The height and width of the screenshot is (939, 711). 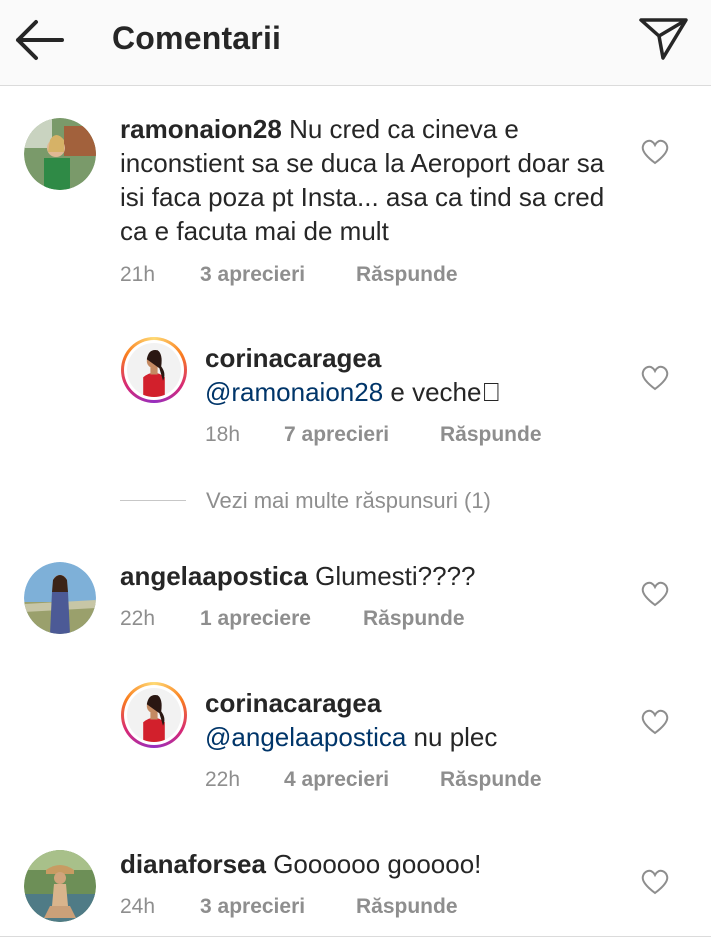 What do you see at coordinates (336, 780) in the screenshot?
I see `likes-count: 4 aprecieri` at bounding box center [336, 780].